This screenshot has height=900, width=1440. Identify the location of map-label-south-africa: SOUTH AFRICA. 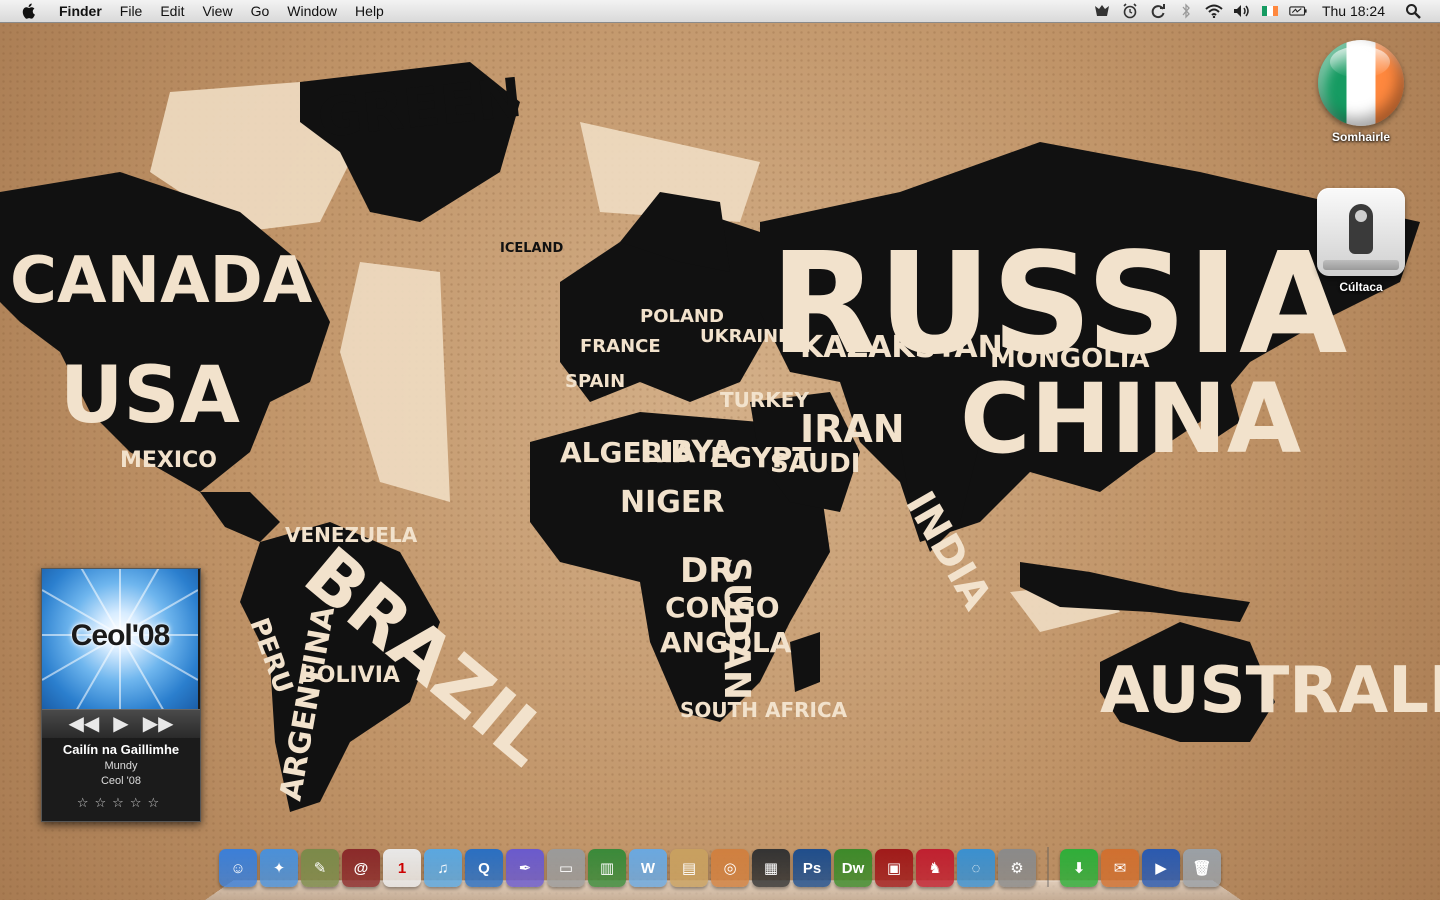
(764, 710).